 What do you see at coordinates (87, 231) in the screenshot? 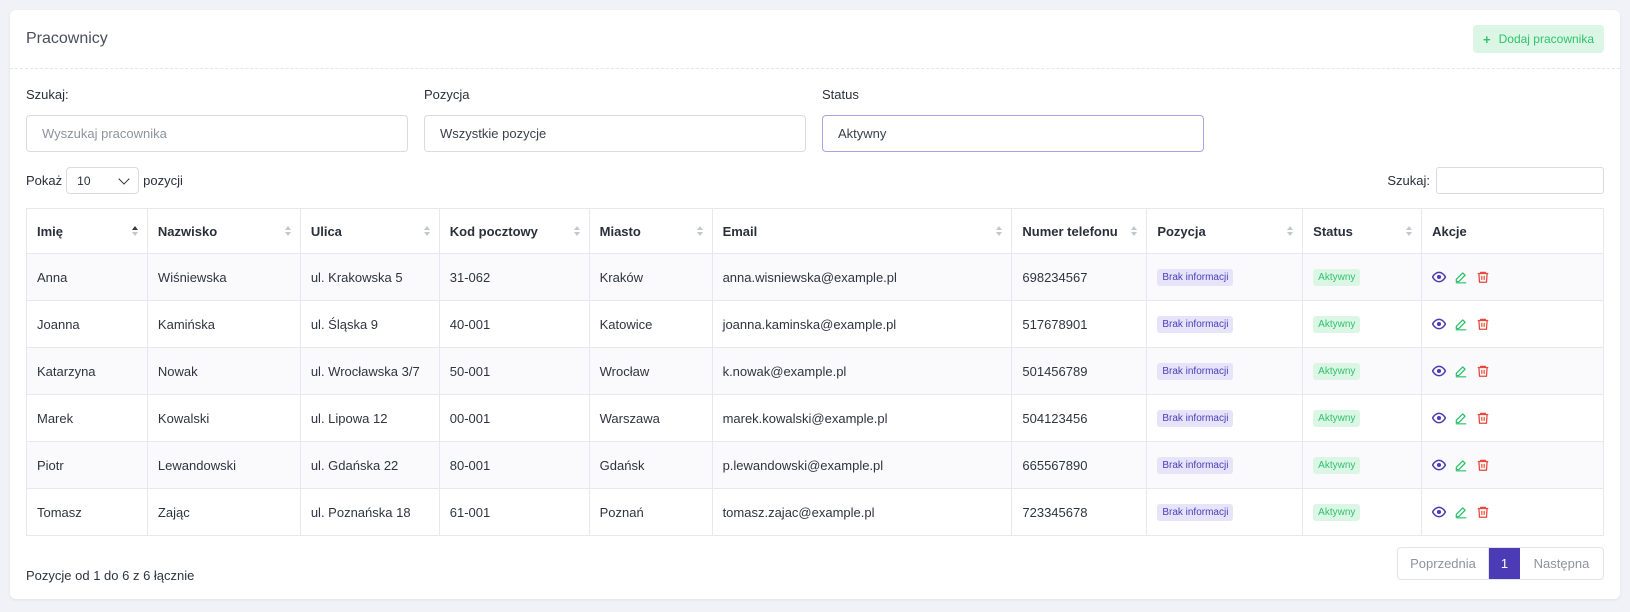
I see `column-header-first-name: Imię` at bounding box center [87, 231].